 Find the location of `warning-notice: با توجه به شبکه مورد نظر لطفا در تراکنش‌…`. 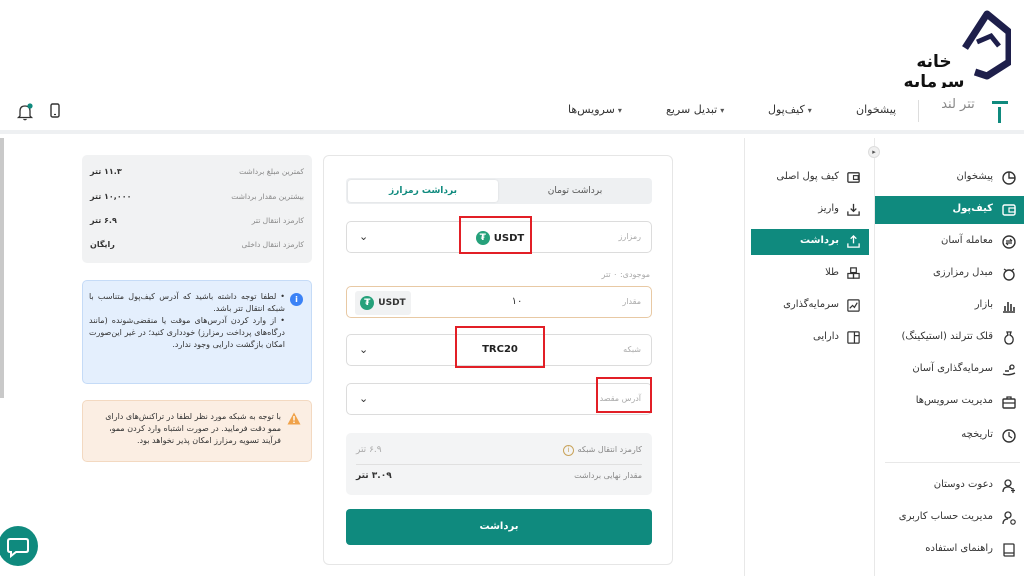

warning-notice: با توجه به شبکه مورد نظر لطفا در تراکنش‌… is located at coordinates (197, 431).